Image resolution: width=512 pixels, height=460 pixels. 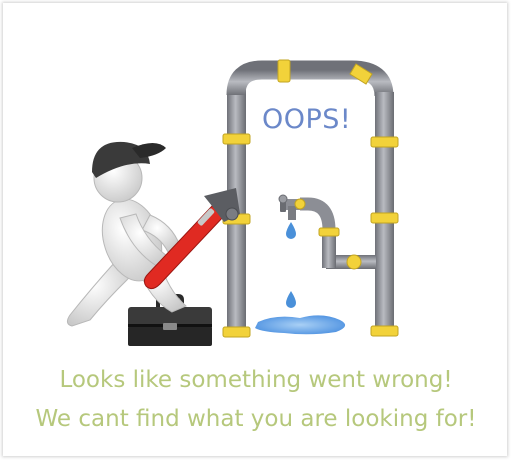 I want to click on error-message-line-2: We cant find what you are looking for!, so click(x=256, y=419).